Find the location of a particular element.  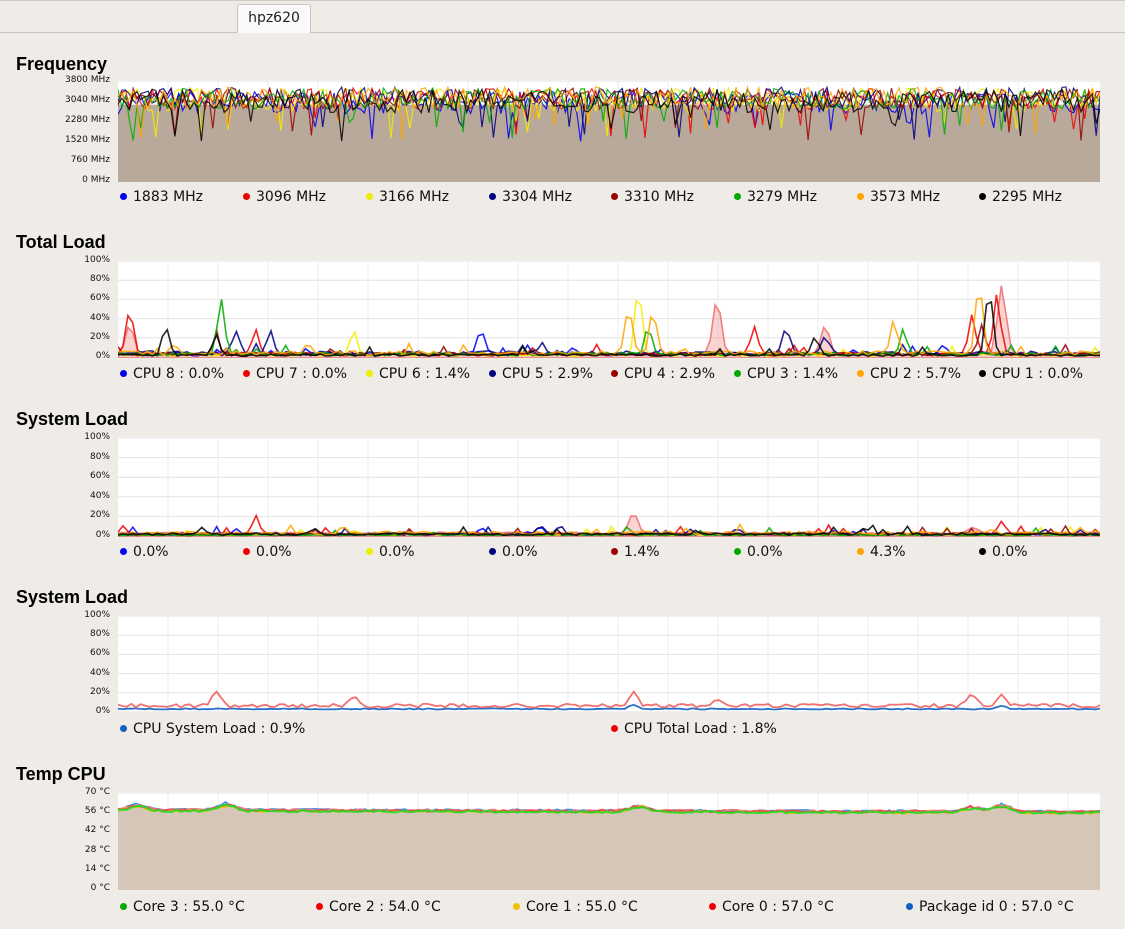

frequency-chart-svg is located at coordinates (609, 131).